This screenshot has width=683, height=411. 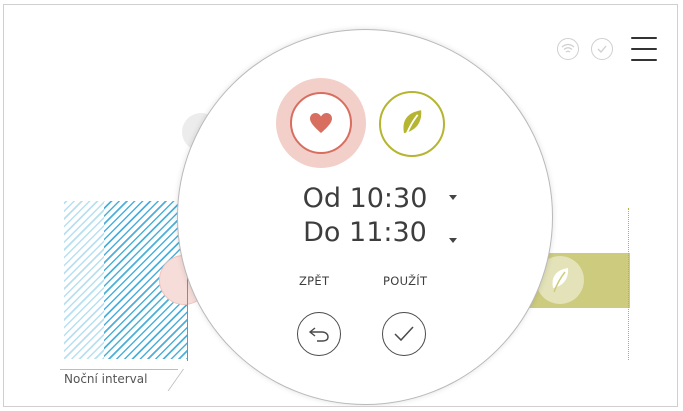 What do you see at coordinates (119, 380) in the screenshot?
I see `night-interval-label: Noční interval` at bounding box center [119, 380].